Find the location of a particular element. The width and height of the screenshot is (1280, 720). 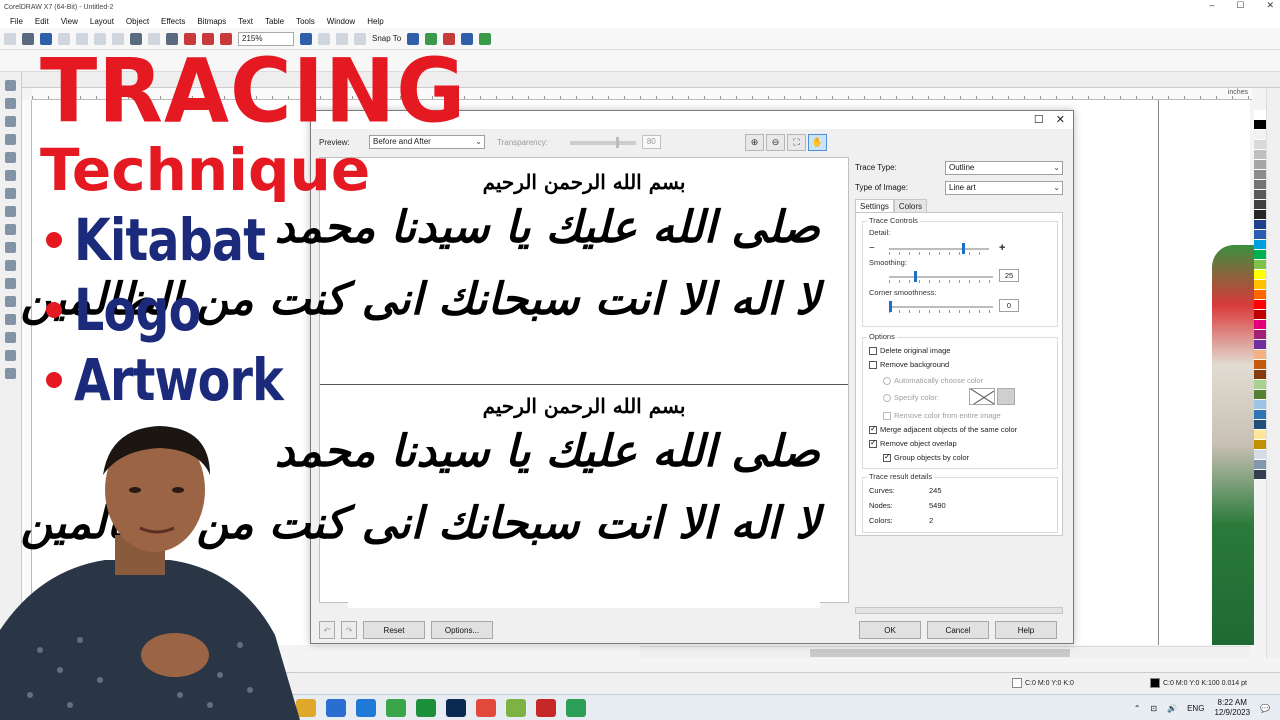

image-type-select: Line art ⌄ is located at coordinates (1004, 188).